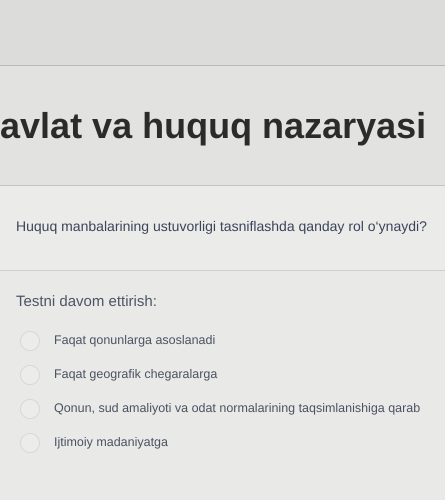 The height and width of the screenshot is (500, 445). What do you see at coordinates (111, 442) in the screenshot?
I see `option-label: Ijtimoiy madaniyatga` at bounding box center [111, 442].